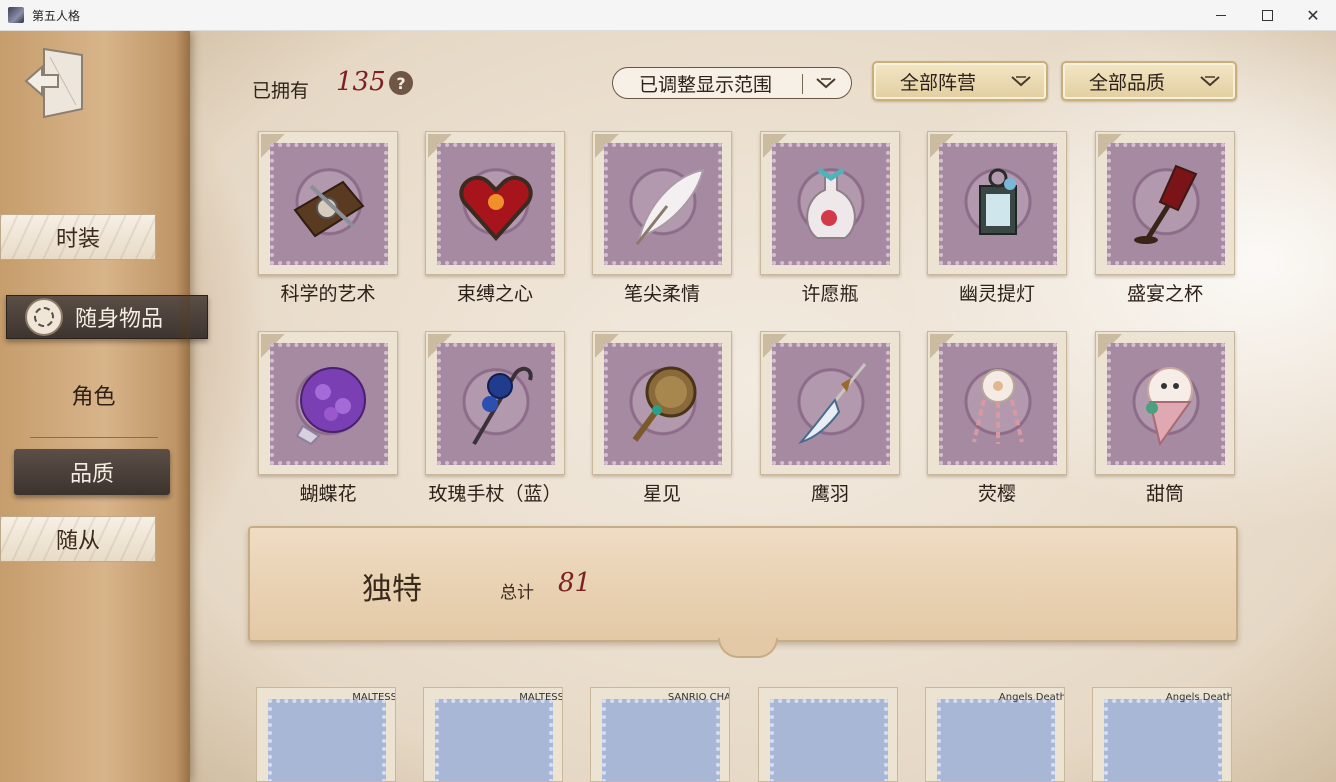 This screenshot has width=1336, height=782. I want to click on quality-dropdown: 全部品质, so click(1149, 81).